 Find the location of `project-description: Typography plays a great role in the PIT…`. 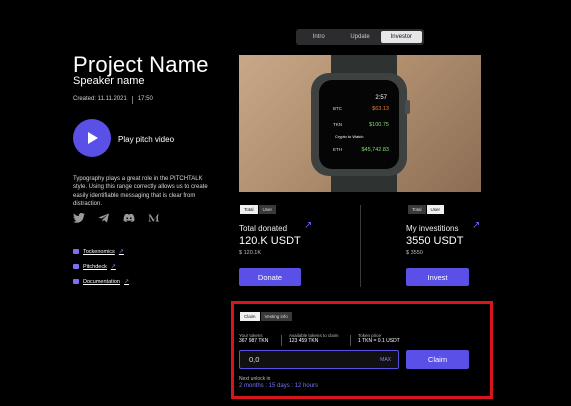

project-description: Typography plays a great role in the PIT… is located at coordinates (140, 192).